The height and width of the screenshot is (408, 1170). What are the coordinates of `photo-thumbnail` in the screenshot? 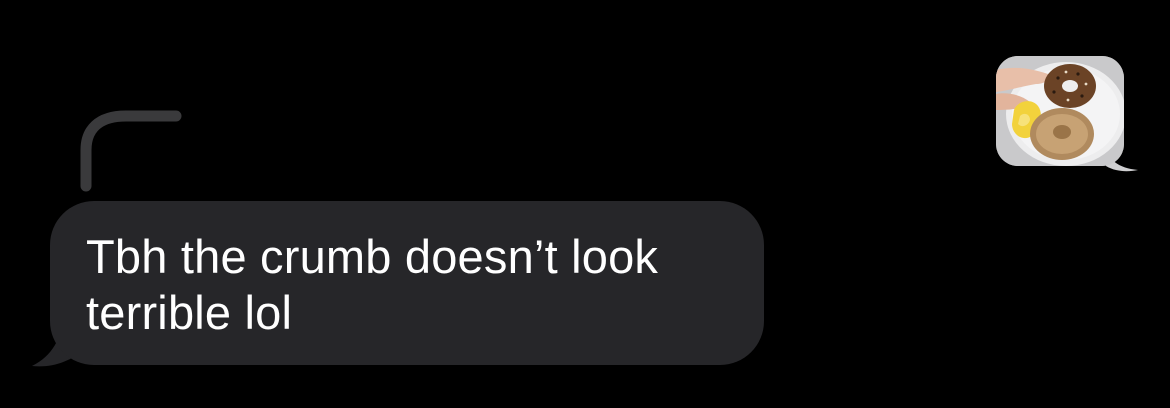 It's located at (1060, 111).